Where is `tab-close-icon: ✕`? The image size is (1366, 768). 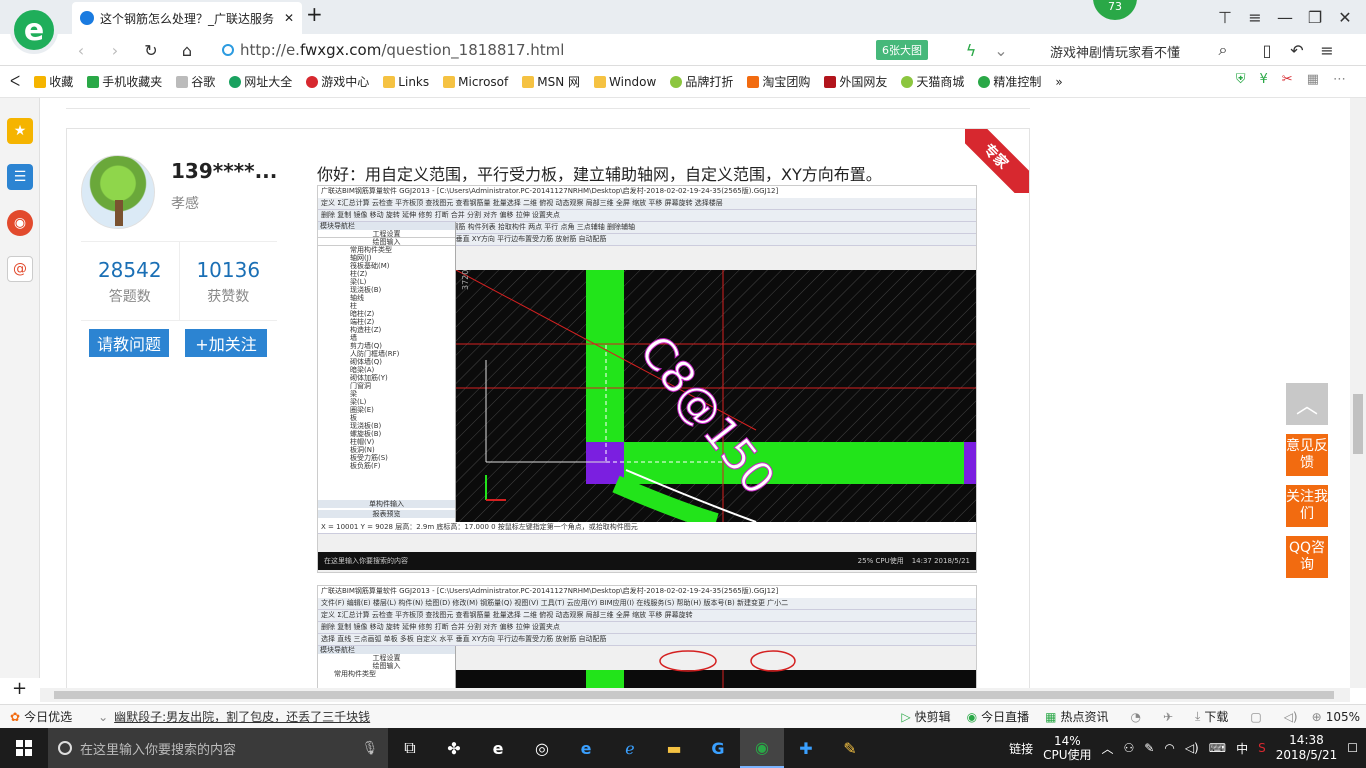
tab-close-icon: ✕ is located at coordinates (289, 18).